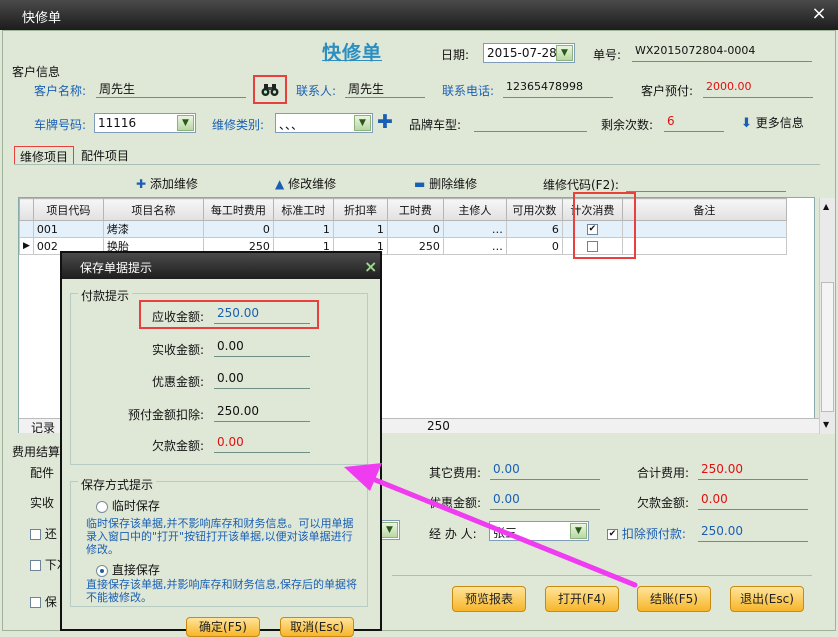 This screenshot has width=838, height=637. I want to click on scroll-down-icon: ▼, so click(826, 424).